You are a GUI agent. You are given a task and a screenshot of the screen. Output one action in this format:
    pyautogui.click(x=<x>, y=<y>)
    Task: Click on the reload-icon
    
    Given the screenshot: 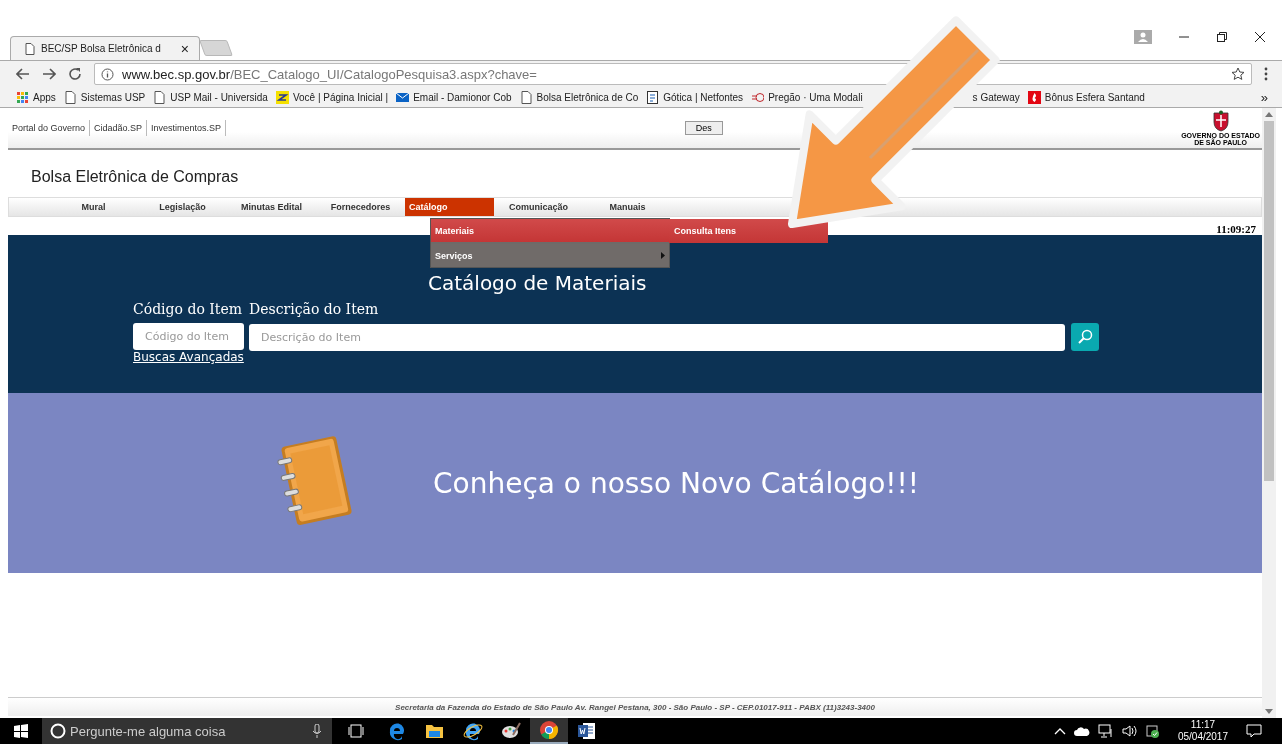 What is the action you would take?
    pyautogui.click(x=75, y=74)
    